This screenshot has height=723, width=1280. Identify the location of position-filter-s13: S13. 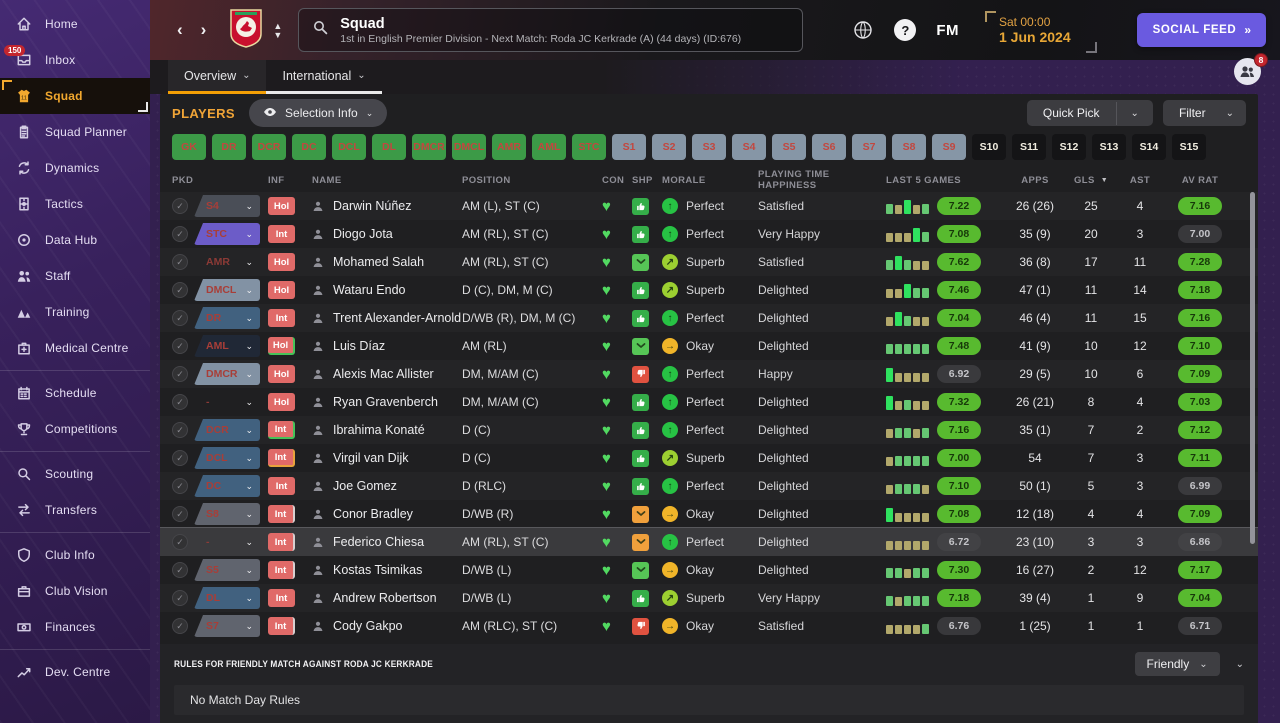
(1109, 147).